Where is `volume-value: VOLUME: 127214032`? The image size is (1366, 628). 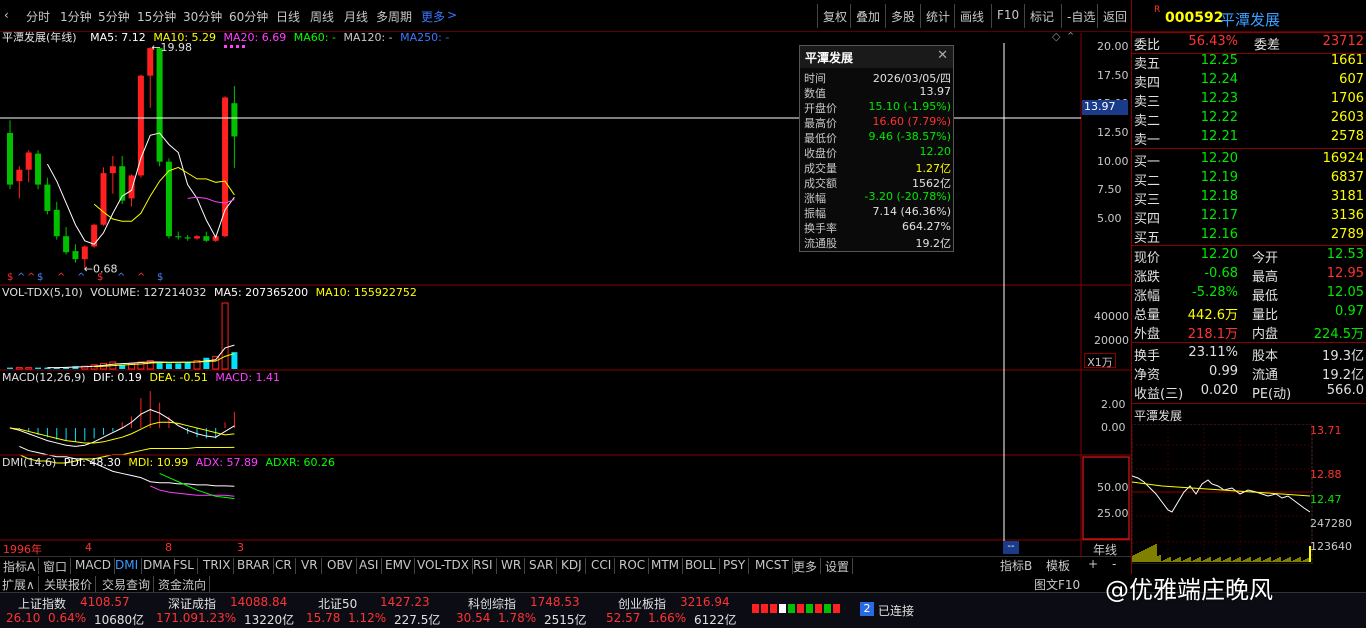
volume-value: VOLUME: 127214032 is located at coordinates (148, 292).